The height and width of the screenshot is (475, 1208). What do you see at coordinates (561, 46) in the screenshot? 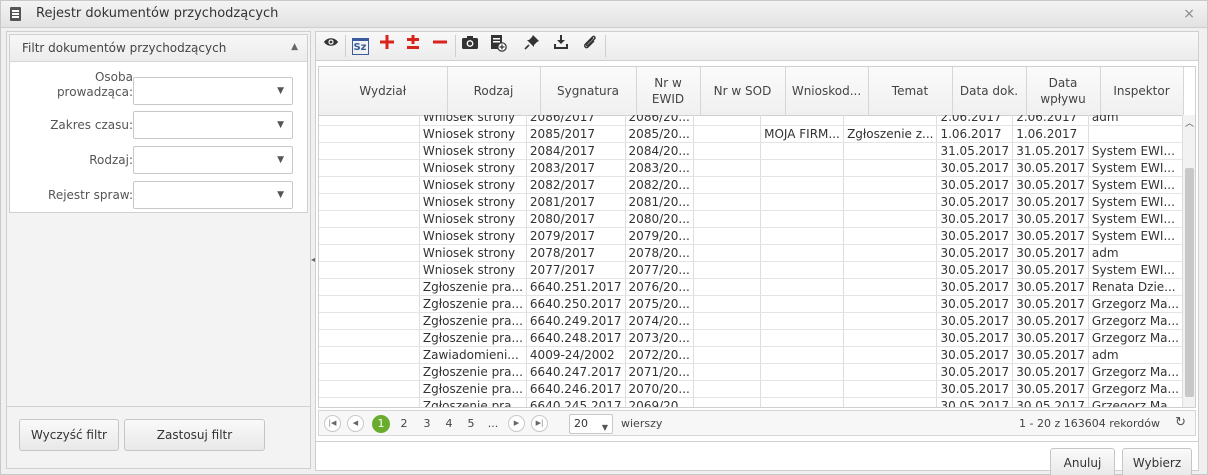
I see `download-icon` at bounding box center [561, 46].